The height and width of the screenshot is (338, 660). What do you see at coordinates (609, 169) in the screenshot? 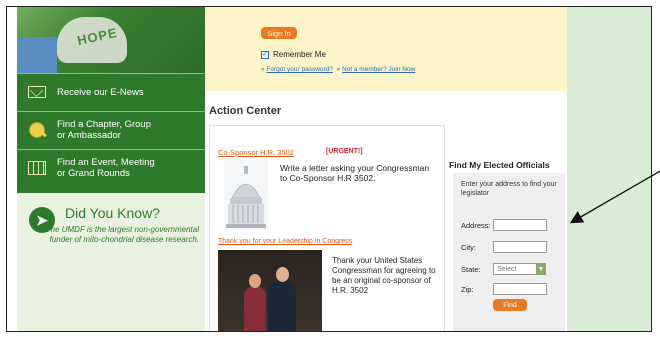
I see `right-pane` at bounding box center [609, 169].